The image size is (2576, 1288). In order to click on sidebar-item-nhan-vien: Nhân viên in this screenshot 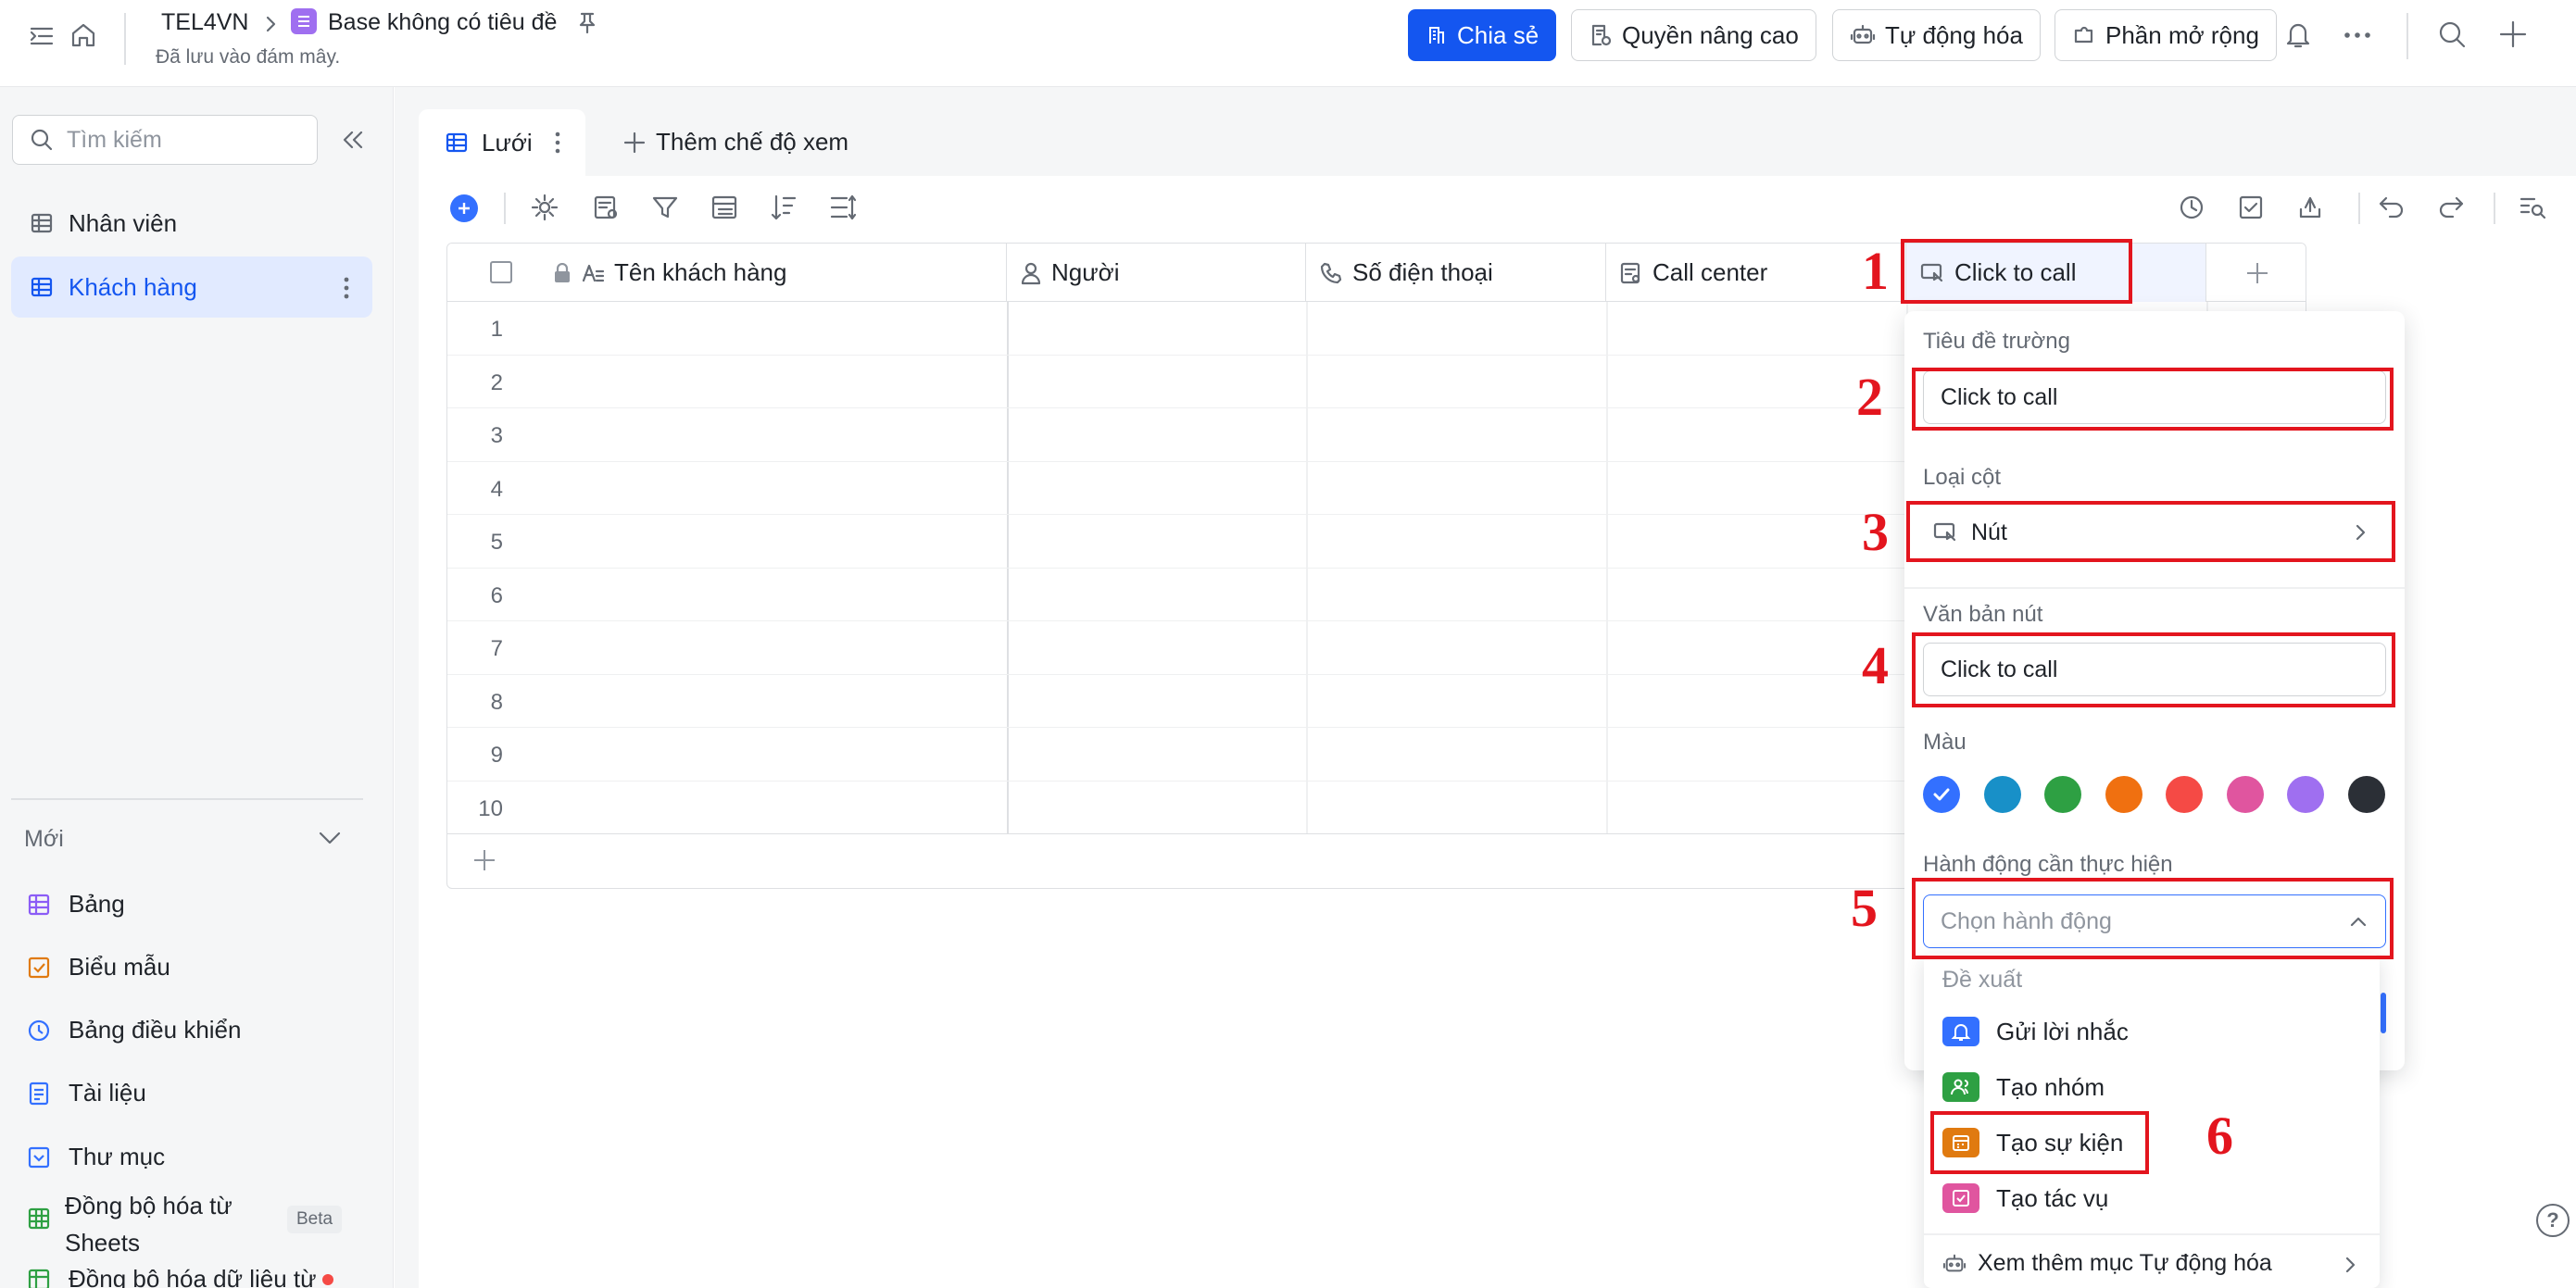, I will do `click(191, 223)`.